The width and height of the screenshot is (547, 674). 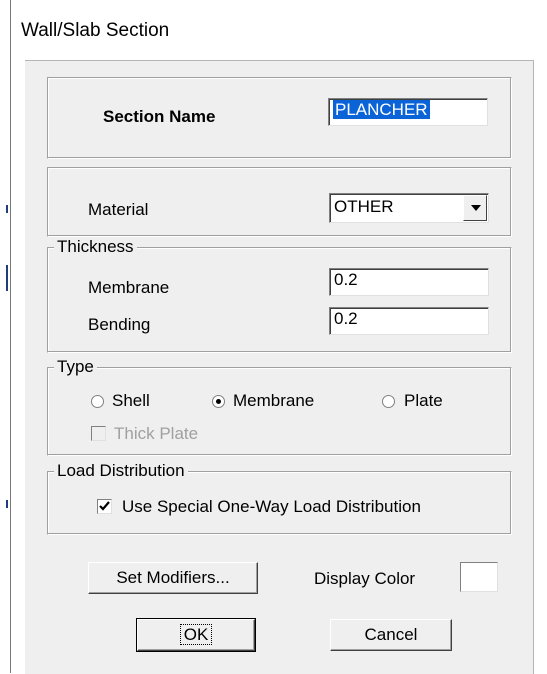 I want to click on one-way-load-label: Use Special One-Way Load Distribution, so click(x=271, y=507).